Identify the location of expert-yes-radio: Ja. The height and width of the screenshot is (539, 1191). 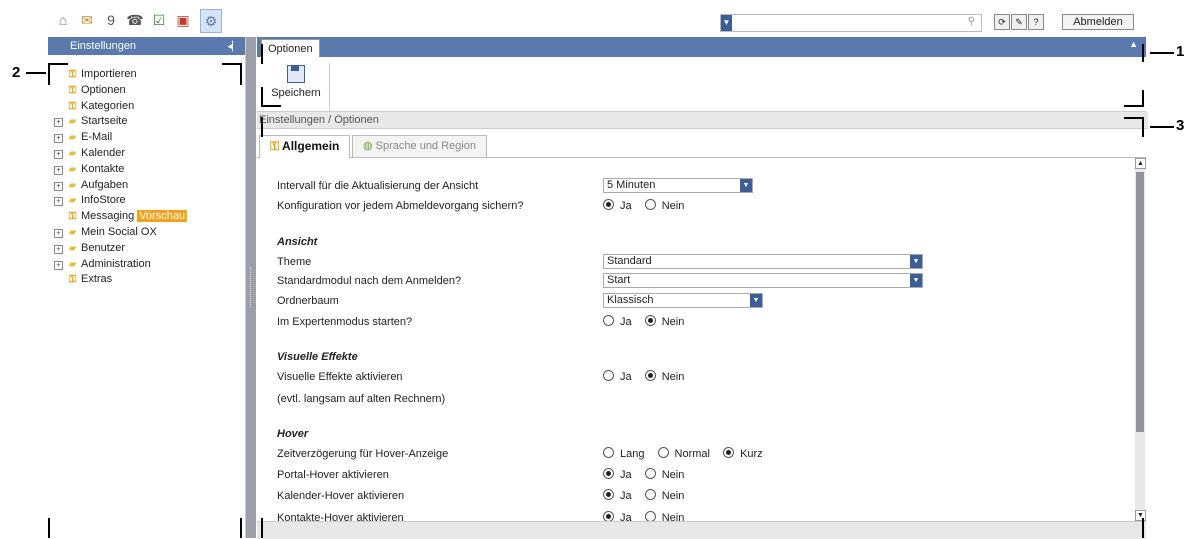
(617, 321).